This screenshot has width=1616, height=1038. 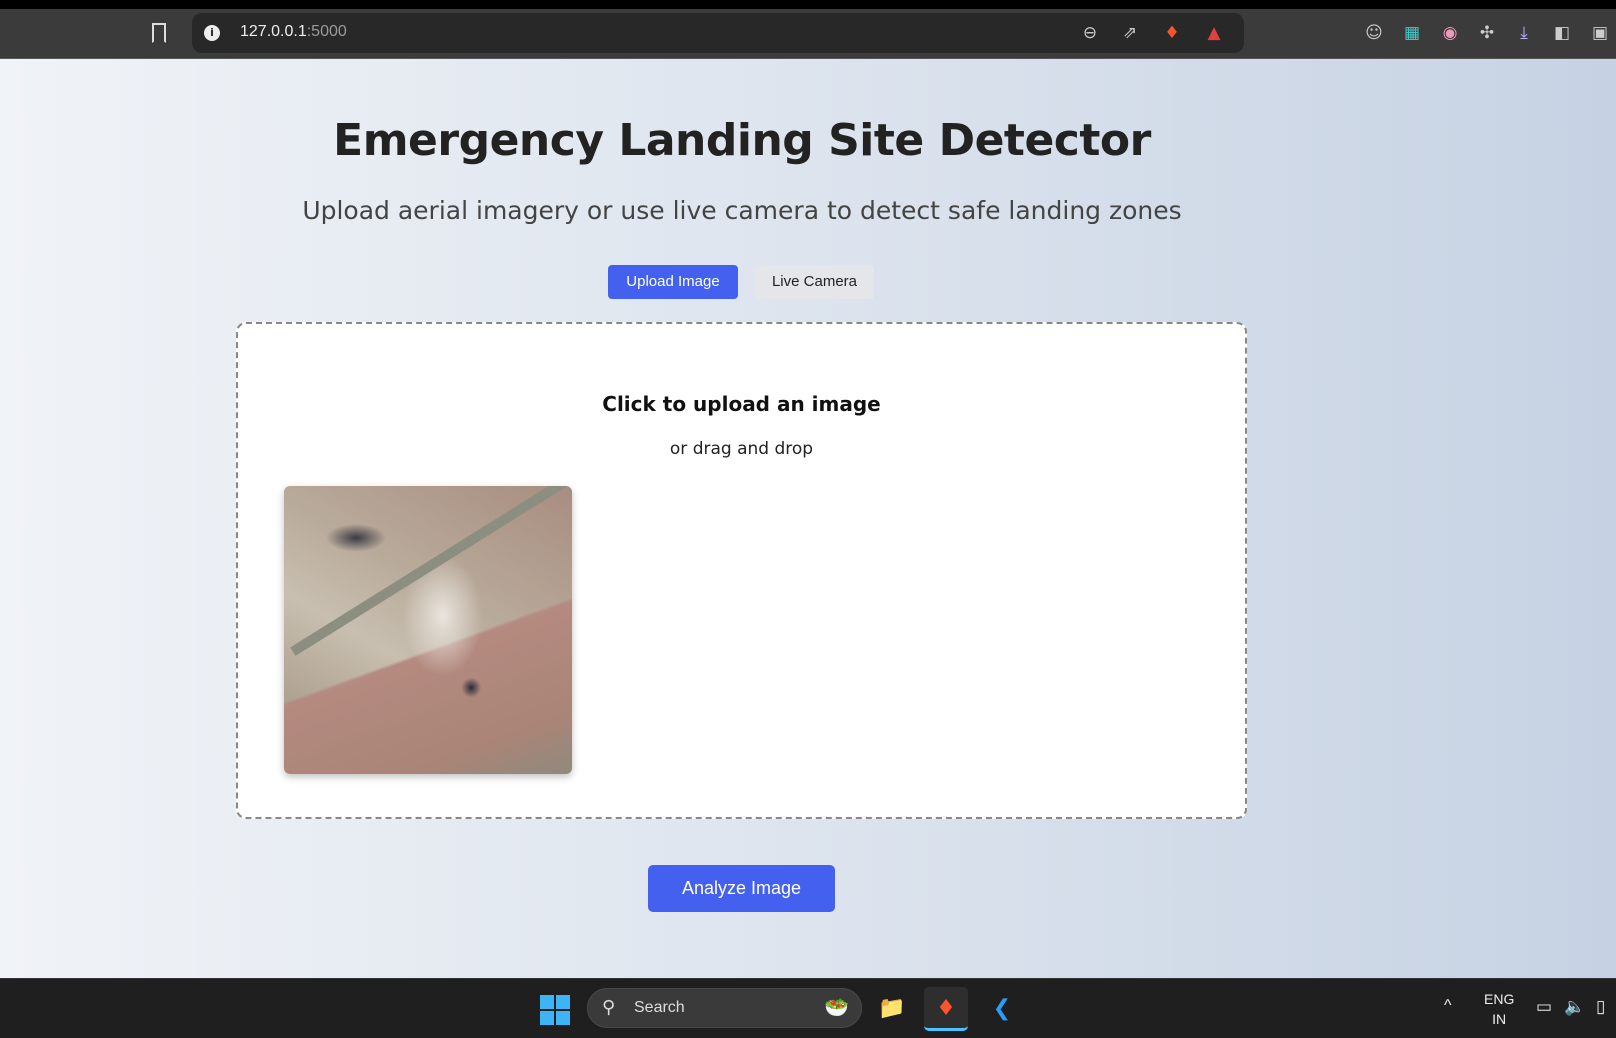 I want to click on volume-icon: 🔈, so click(x=1574, y=1007).